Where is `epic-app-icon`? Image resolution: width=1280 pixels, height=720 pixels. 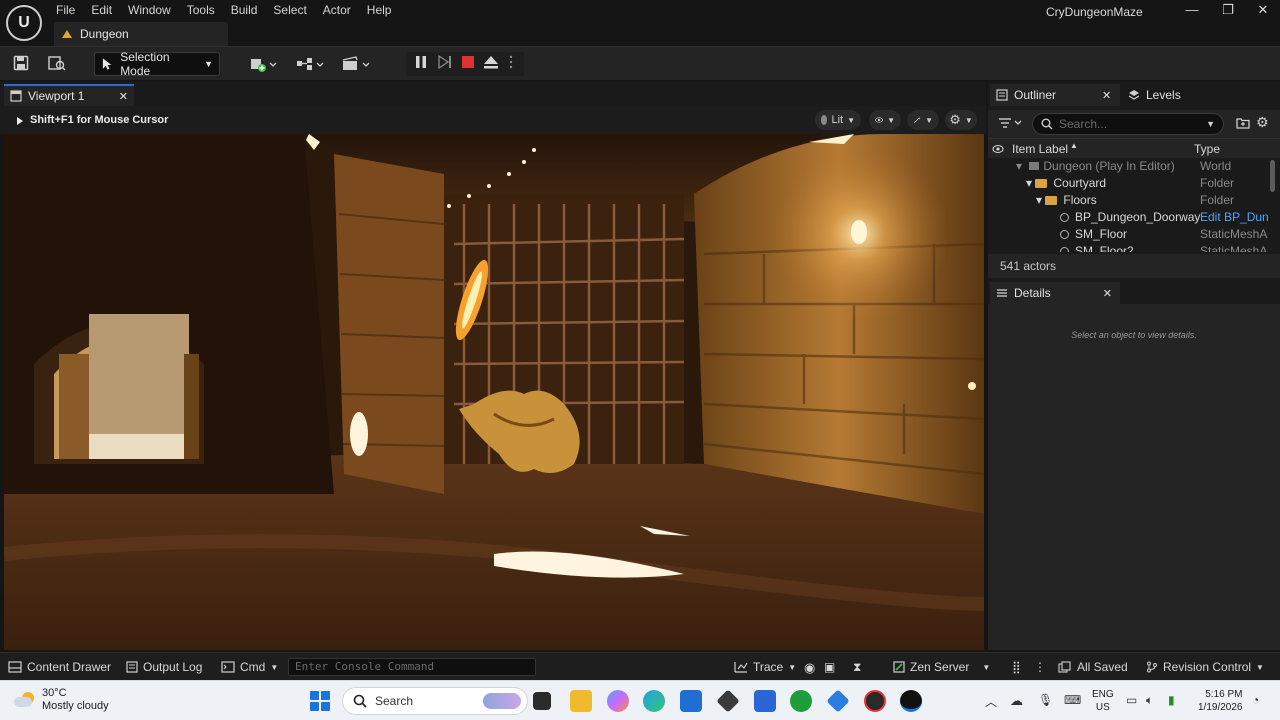
epic-app-icon is located at coordinates (728, 701).